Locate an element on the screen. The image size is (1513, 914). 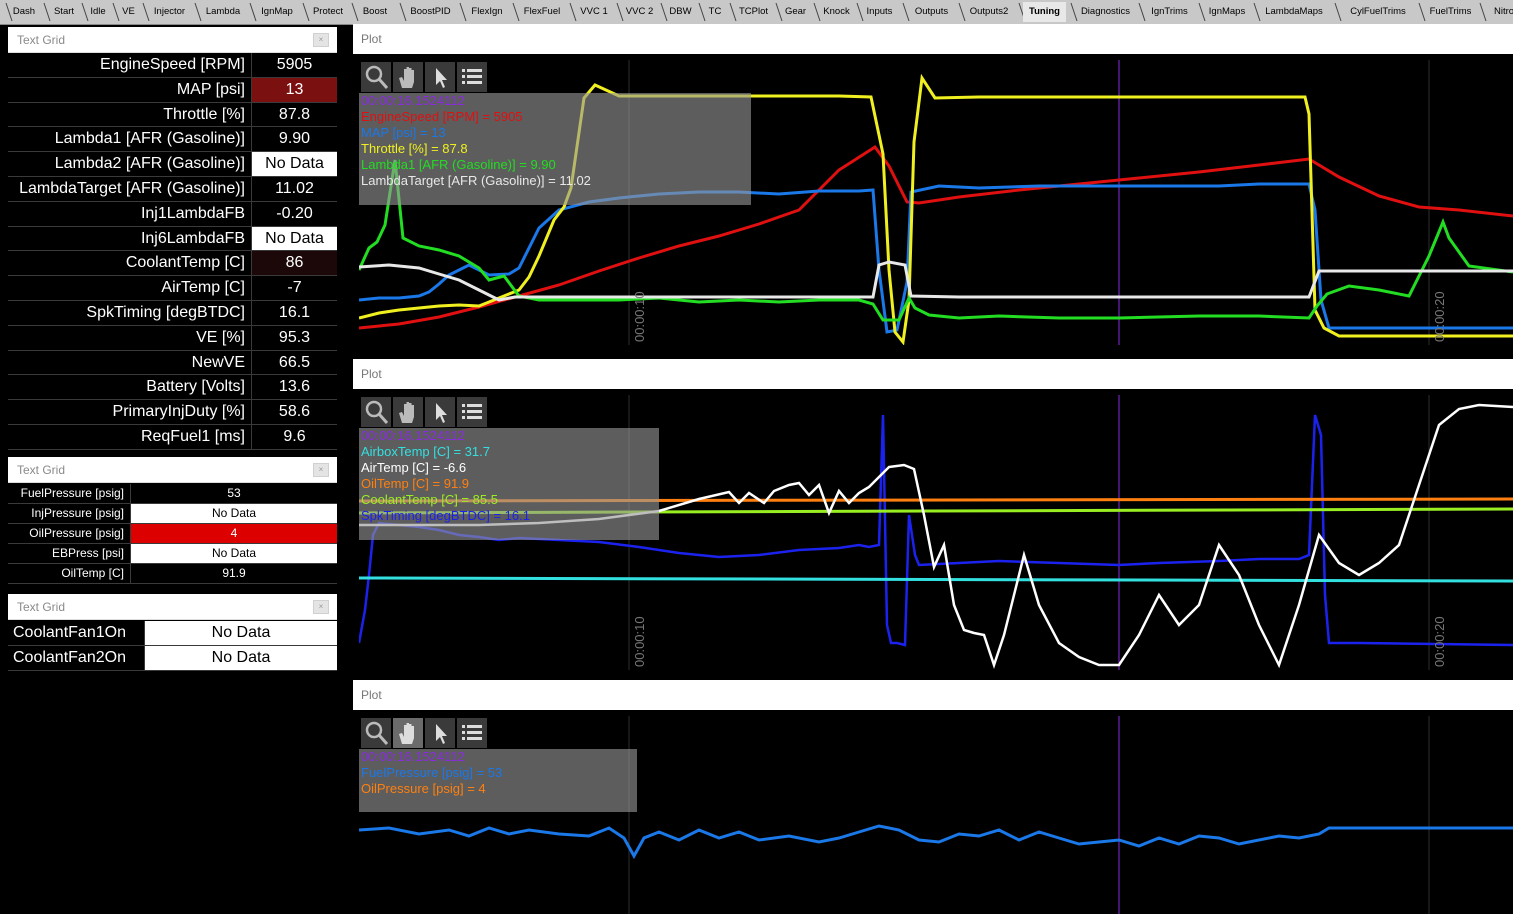
grid-value: -7 is located at coordinates (294, 288).